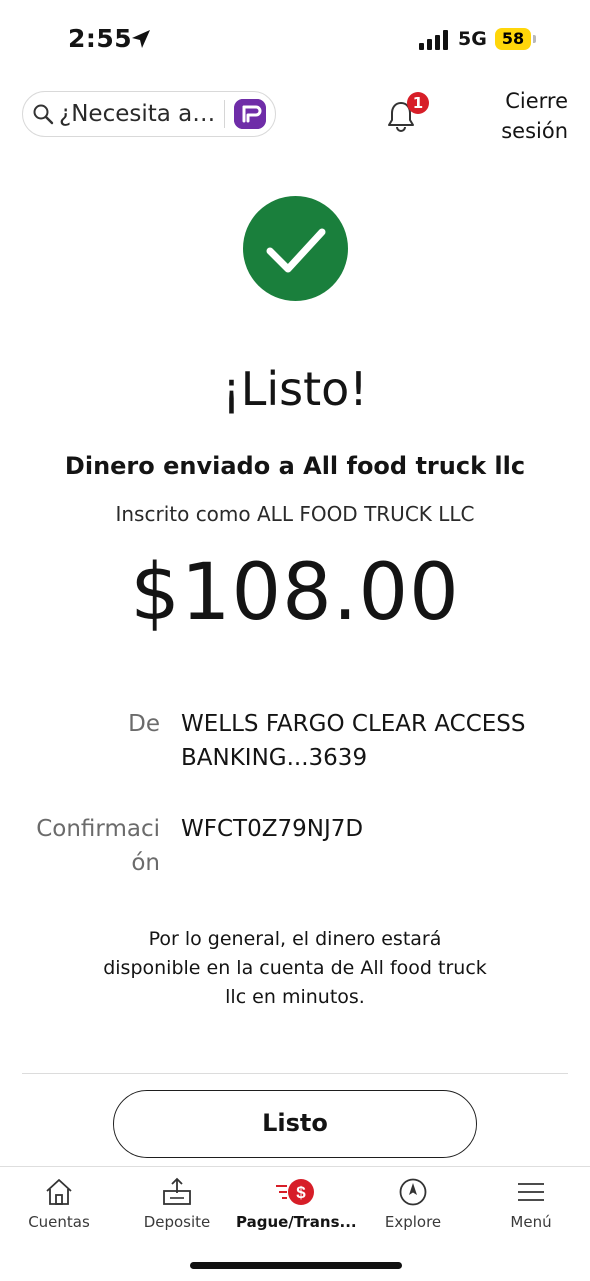  Describe the element at coordinates (59, 1222) in the screenshot. I see `tab-accounts-label: Cuentas` at that location.